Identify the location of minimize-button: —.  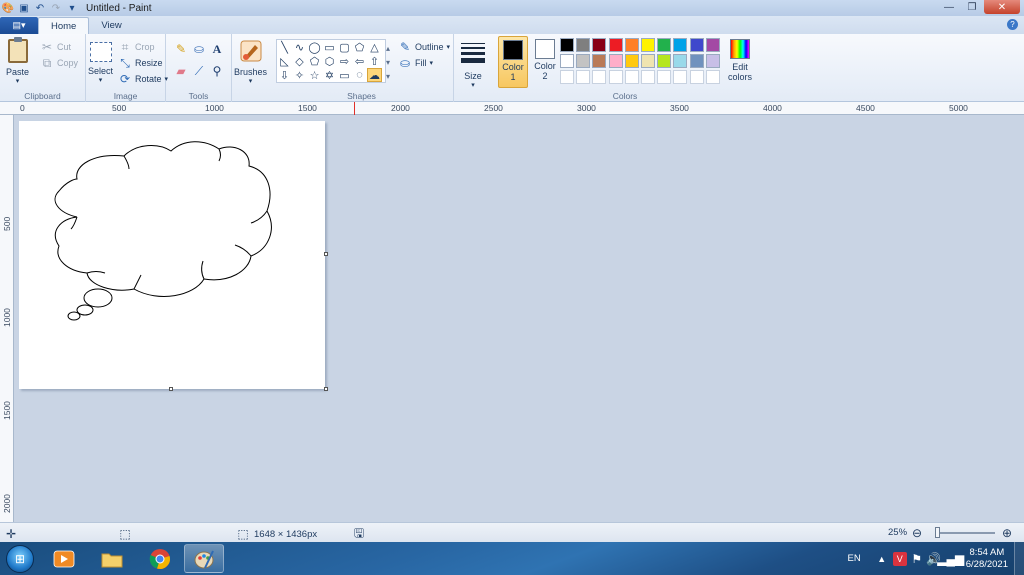
(949, 7).